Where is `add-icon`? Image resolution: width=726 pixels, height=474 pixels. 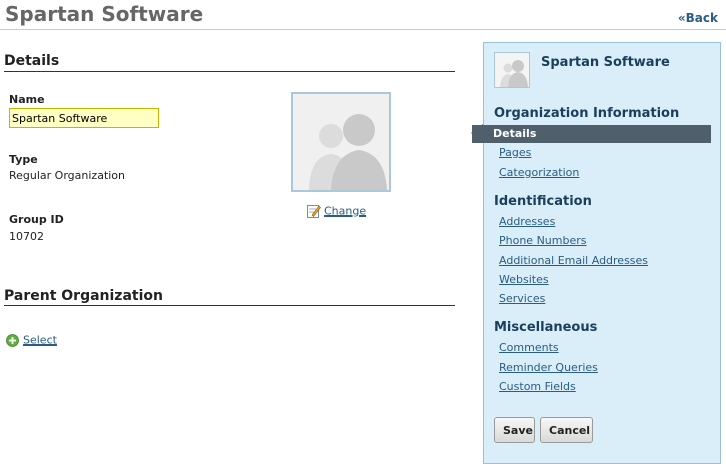
add-icon is located at coordinates (12, 340).